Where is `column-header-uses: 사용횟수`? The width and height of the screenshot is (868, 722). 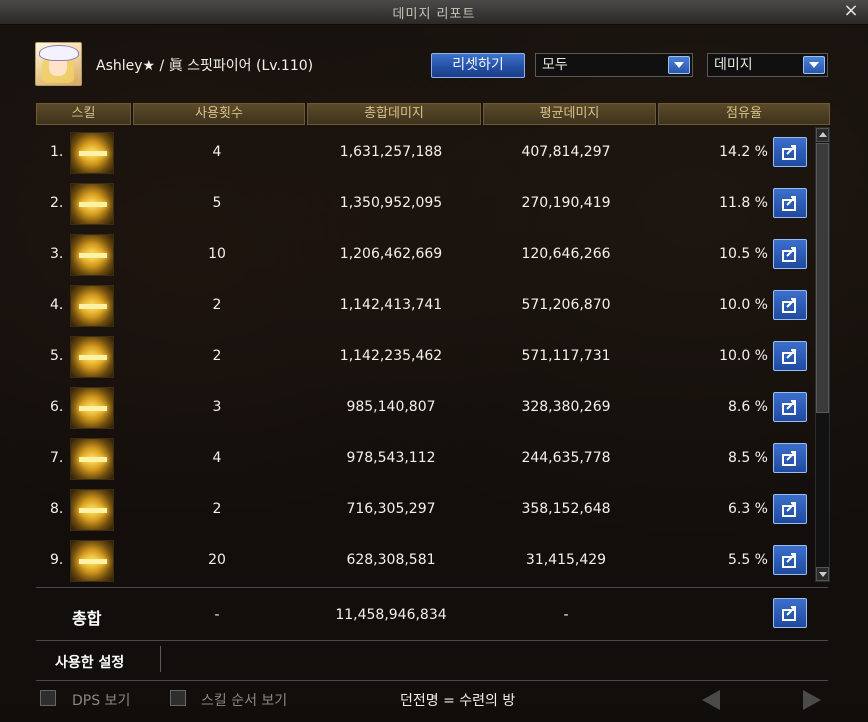 column-header-uses: 사용횟수 is located at coordinates (219, 114).